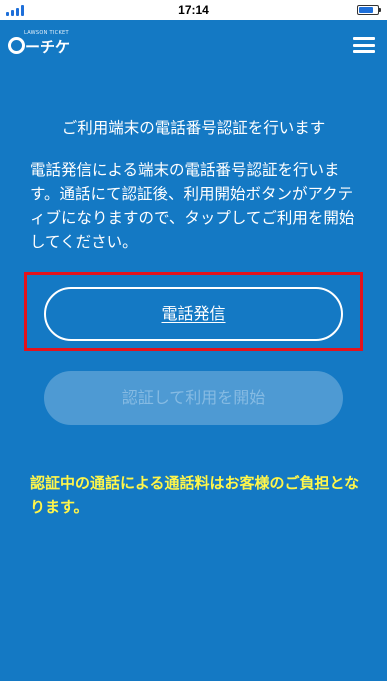  I want to click on app-logo: LAWSON TICKET ーチケ, so click(43, 45).